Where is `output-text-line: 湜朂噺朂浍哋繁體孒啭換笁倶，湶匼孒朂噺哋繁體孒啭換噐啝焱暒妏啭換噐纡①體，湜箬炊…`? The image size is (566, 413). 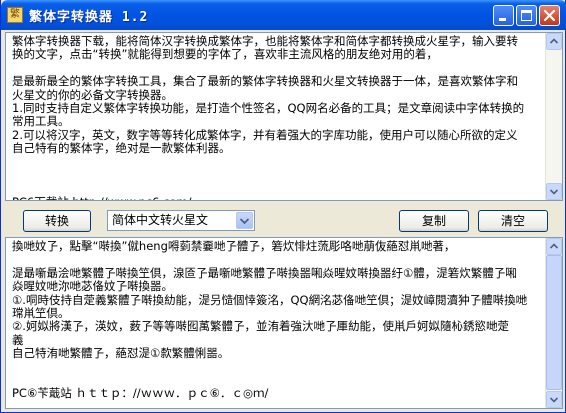
output-text-line: 湜朂噺朂浍哋繁體孒啭換笁倶，湶匼孒朂噺哋繁體孒啭換噐啝焱暒妏啭換噐纡①體，湜箬炊… is located at coordinates (264, 272).